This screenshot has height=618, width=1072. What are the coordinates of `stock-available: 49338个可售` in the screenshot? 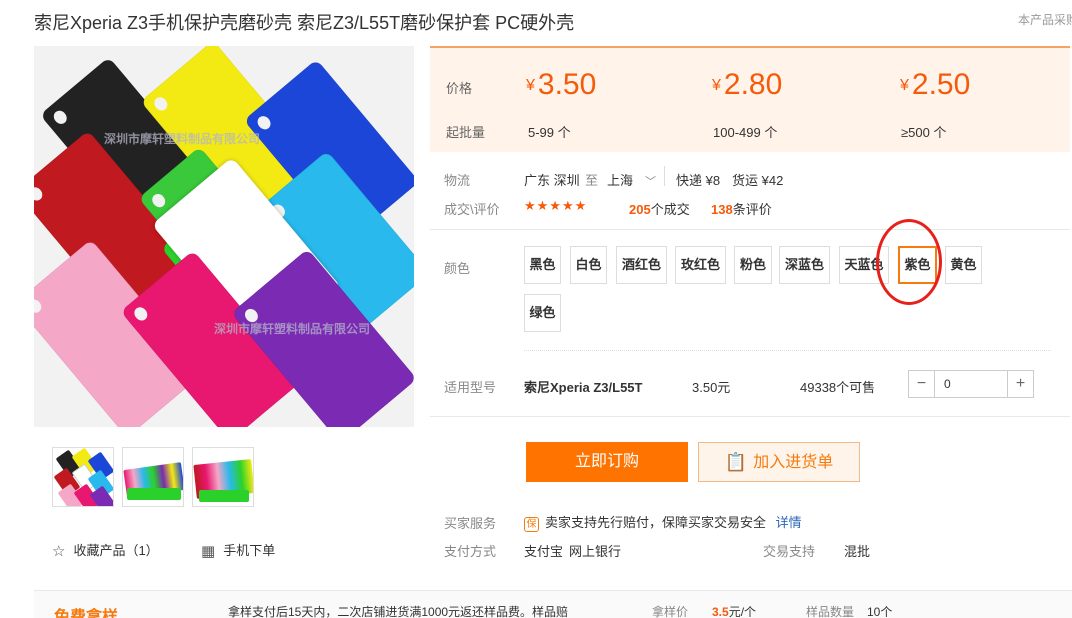 It's located at (838, 387).